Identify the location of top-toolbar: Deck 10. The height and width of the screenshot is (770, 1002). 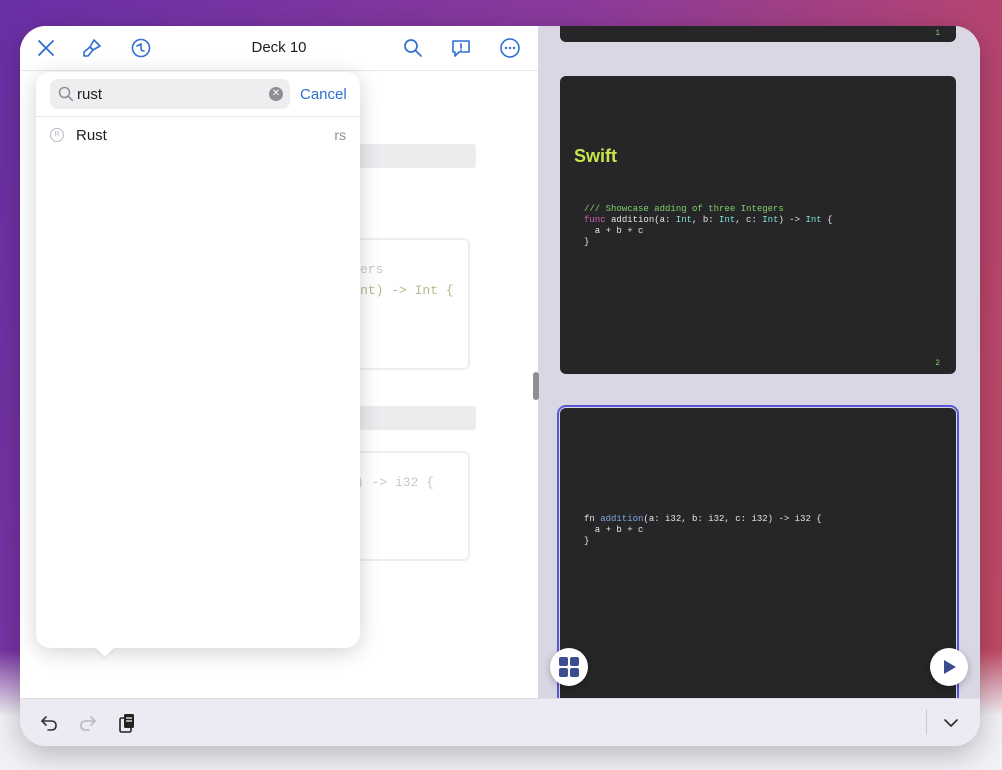
(279, 48).